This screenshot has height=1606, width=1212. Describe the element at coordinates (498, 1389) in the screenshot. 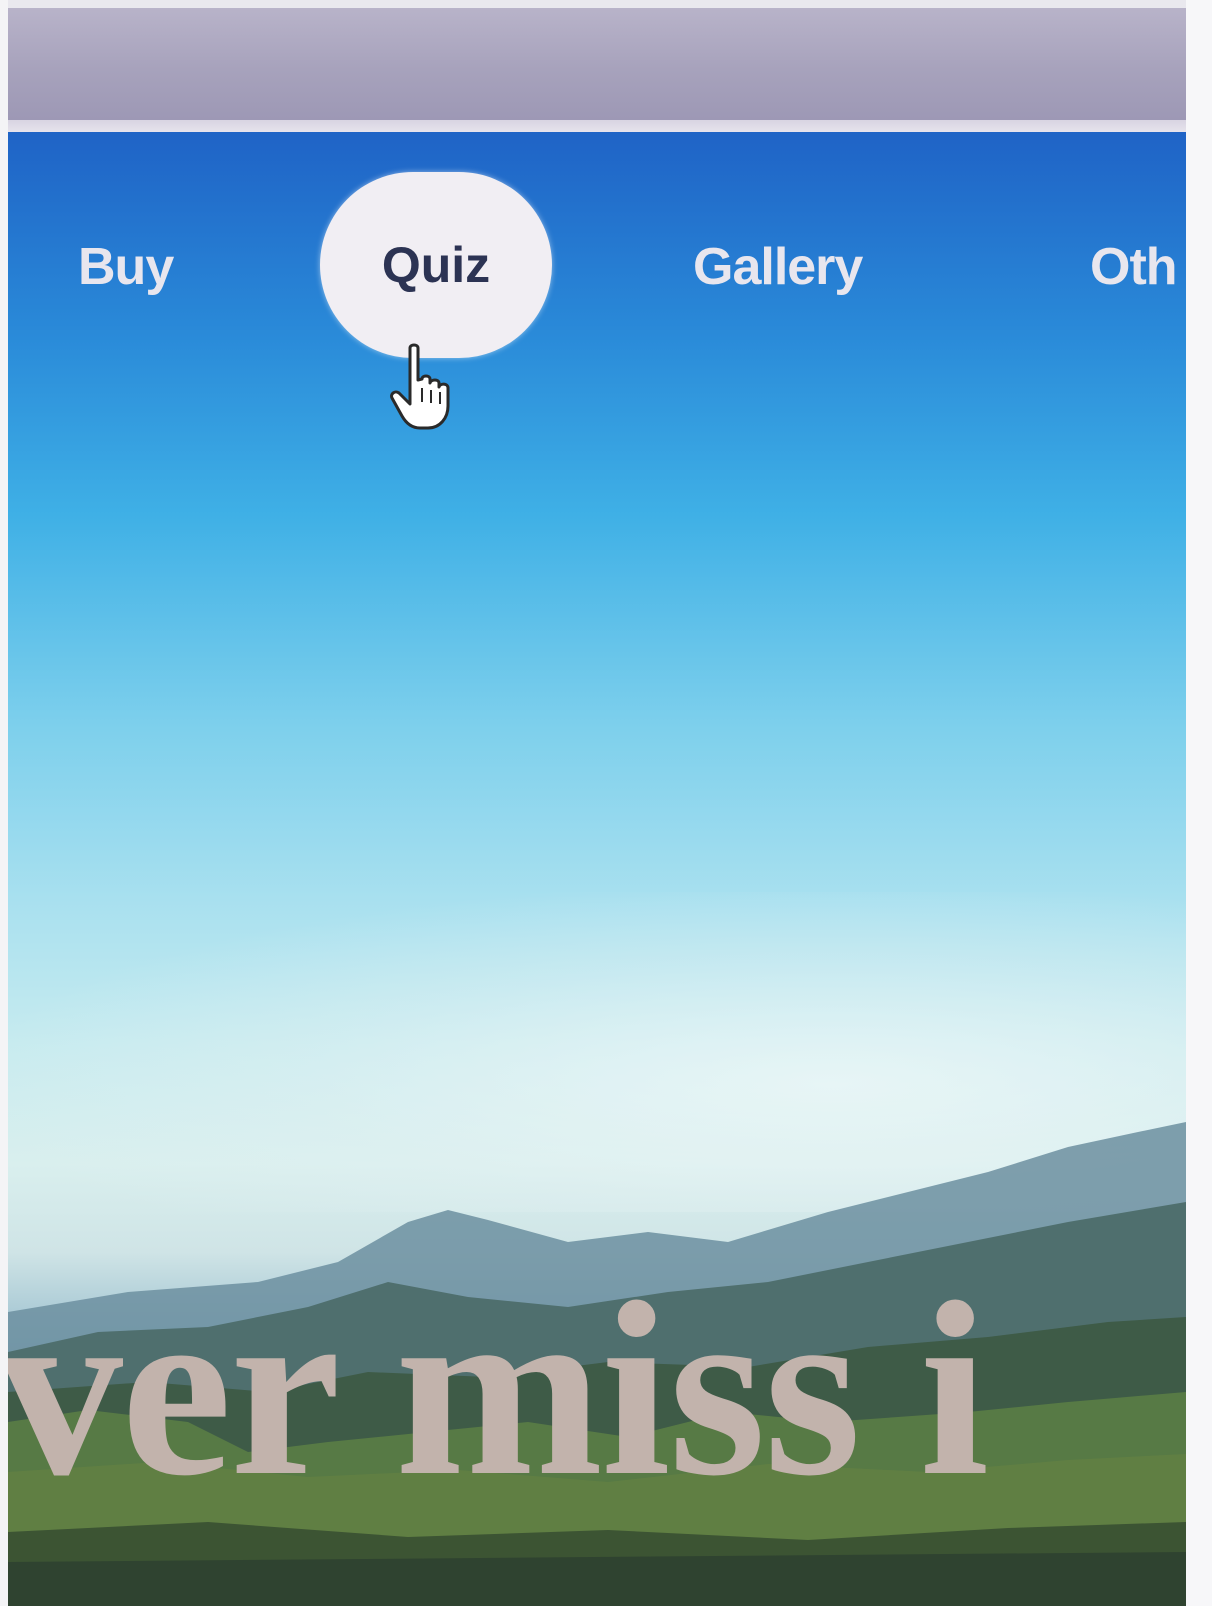

I see `hero-headline: ver miss i` at that location.